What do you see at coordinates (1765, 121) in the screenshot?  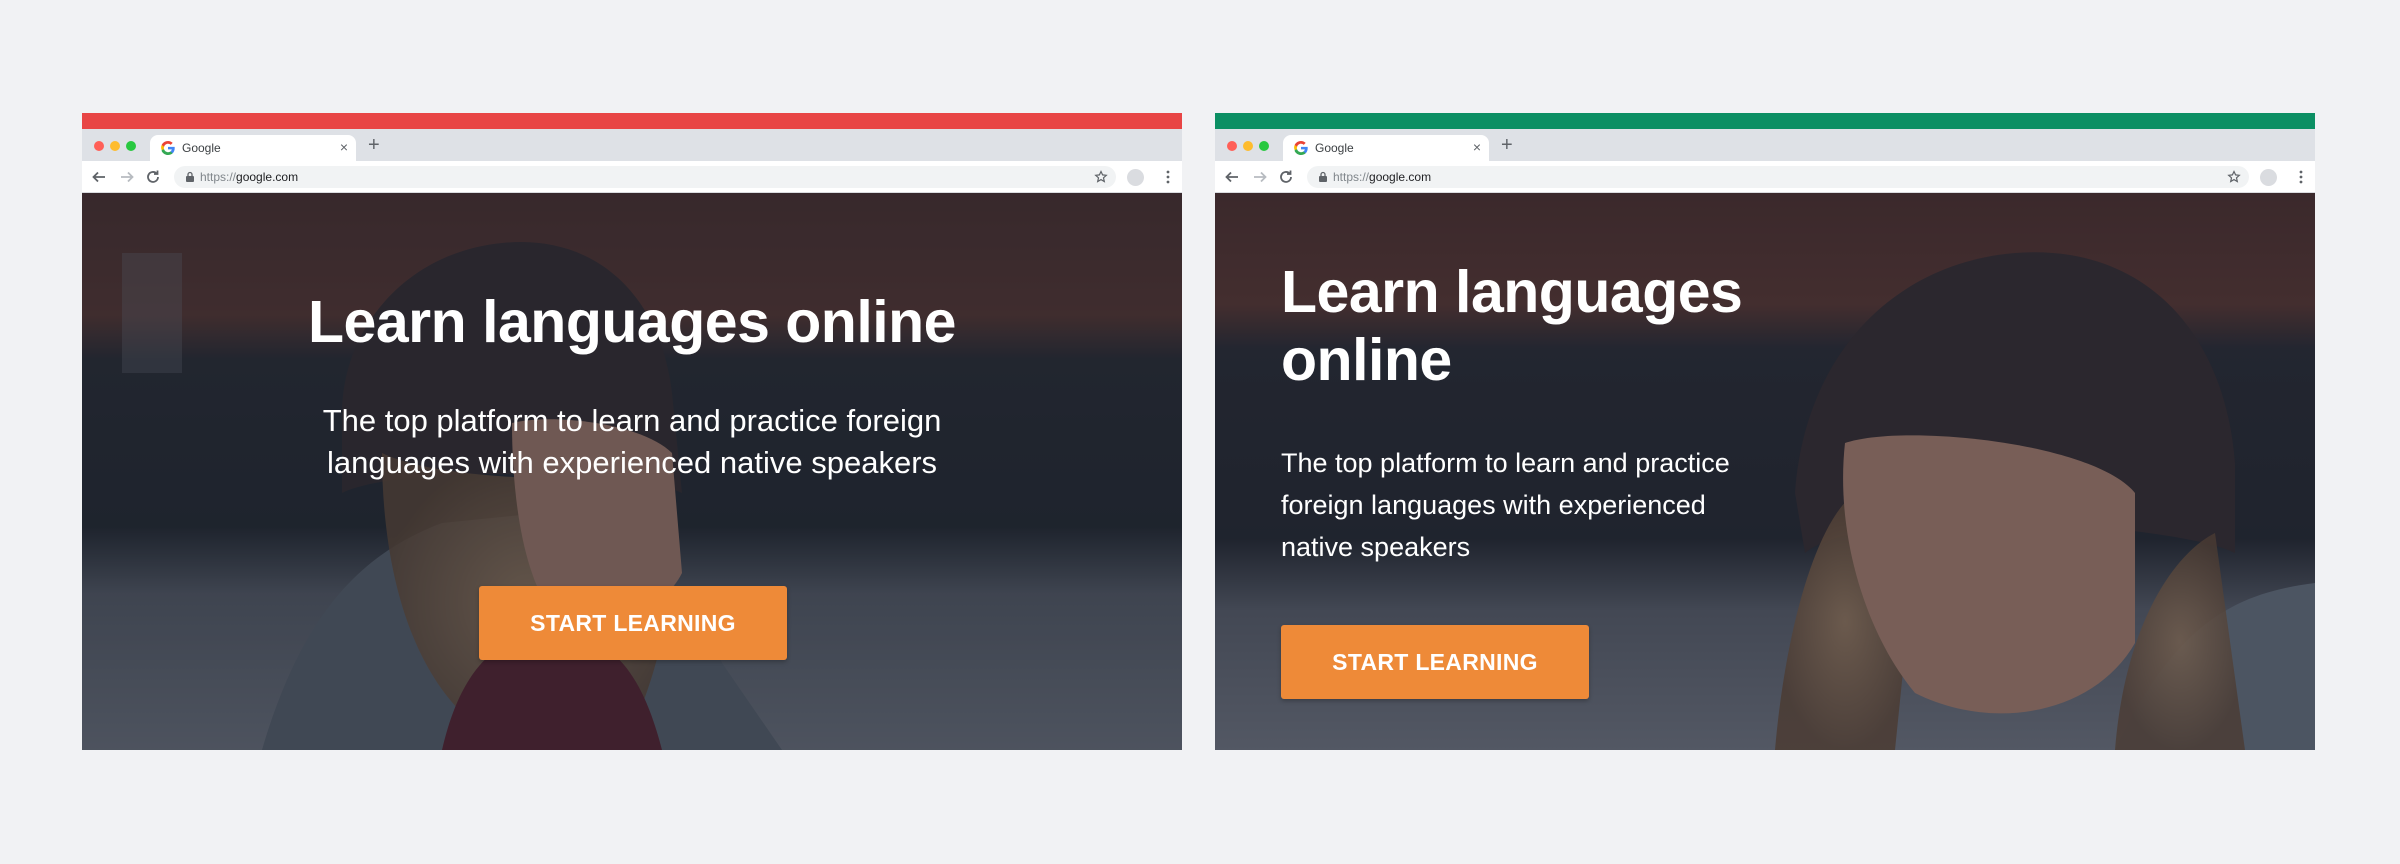 I see `accent-bar-green` at bounding box center [1765, 121].